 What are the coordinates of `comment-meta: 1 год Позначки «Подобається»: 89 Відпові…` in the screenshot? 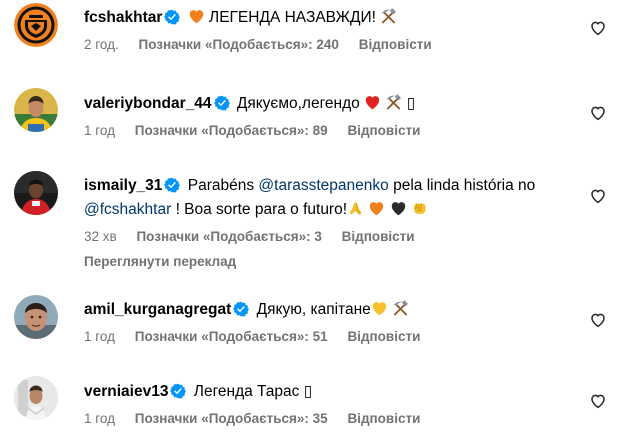 It's located at (332, 131).